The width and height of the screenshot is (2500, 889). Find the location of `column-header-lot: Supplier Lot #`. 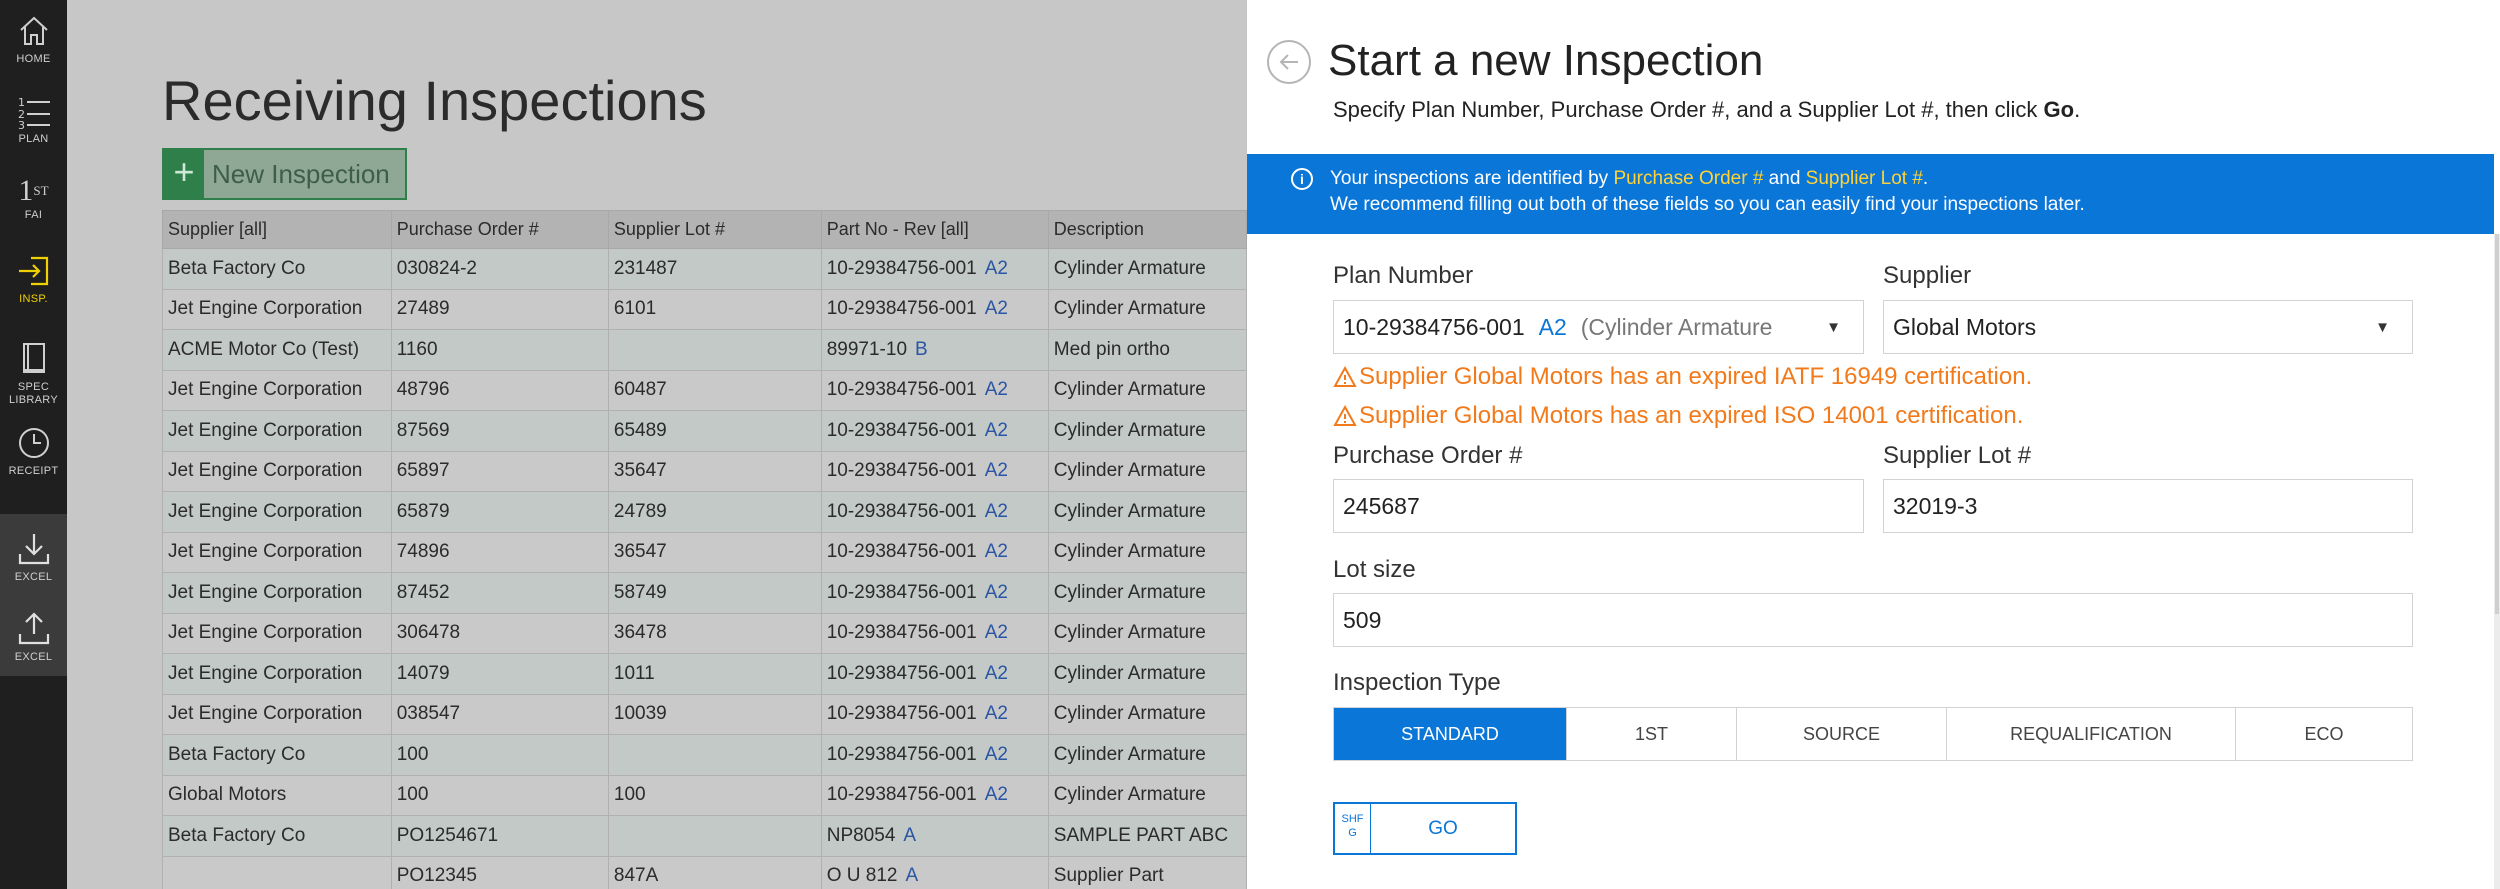

column-header-lot: Supplier Lot # is located at coordinates (714, 229).